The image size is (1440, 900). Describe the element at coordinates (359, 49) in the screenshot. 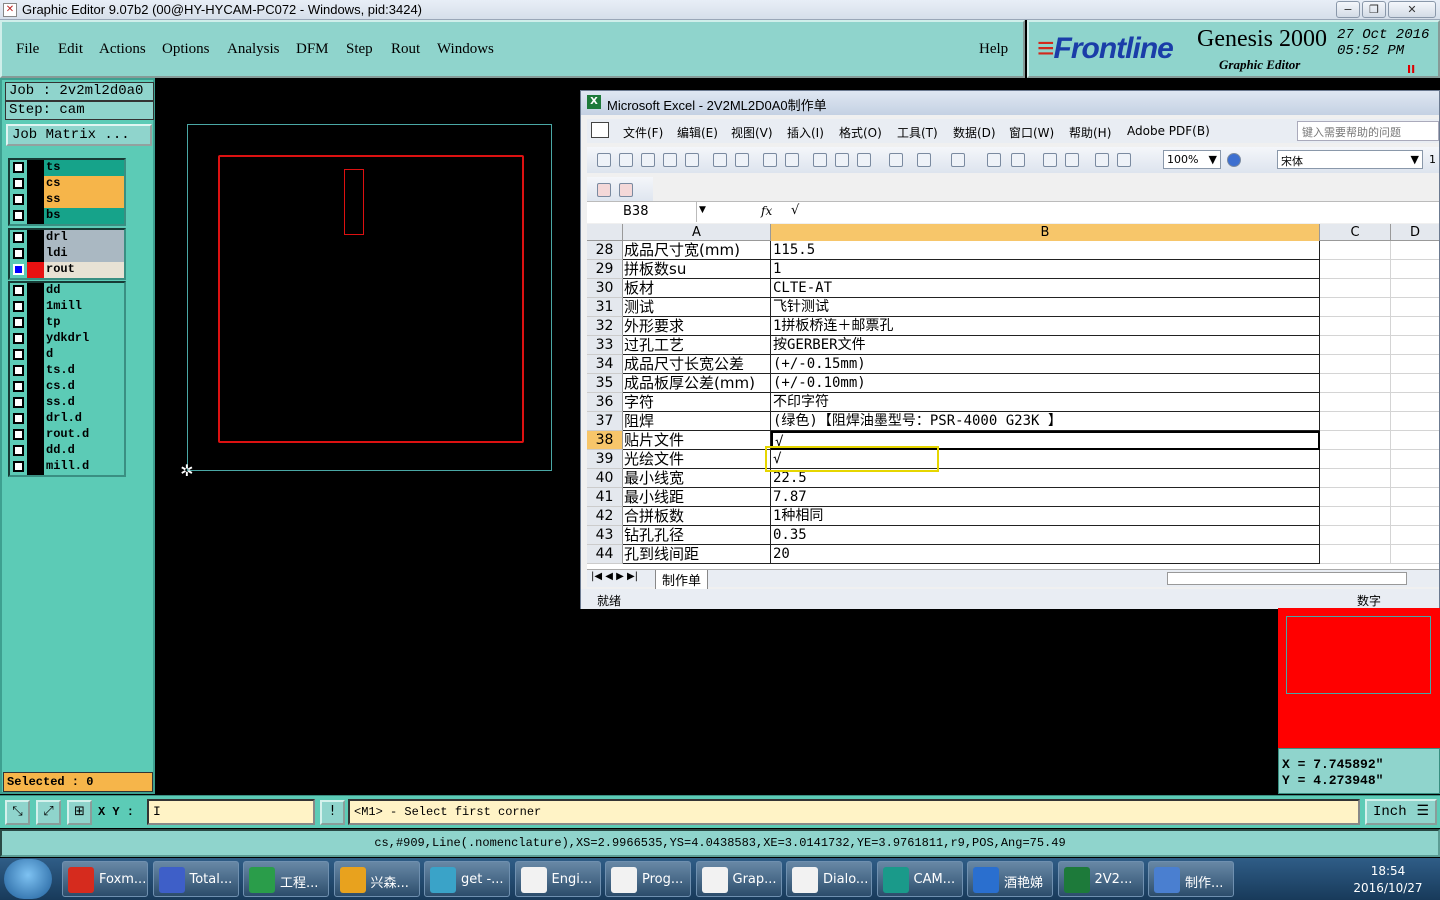

I see `menu-step: Step` at that location.